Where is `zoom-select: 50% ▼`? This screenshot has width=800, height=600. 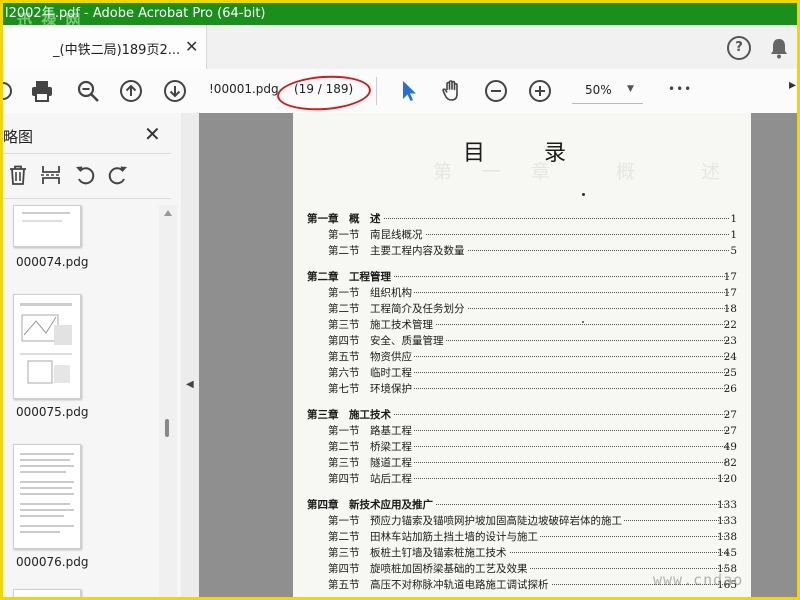 zoom-select: 50% ▼ is located at coordinates (607, 90).